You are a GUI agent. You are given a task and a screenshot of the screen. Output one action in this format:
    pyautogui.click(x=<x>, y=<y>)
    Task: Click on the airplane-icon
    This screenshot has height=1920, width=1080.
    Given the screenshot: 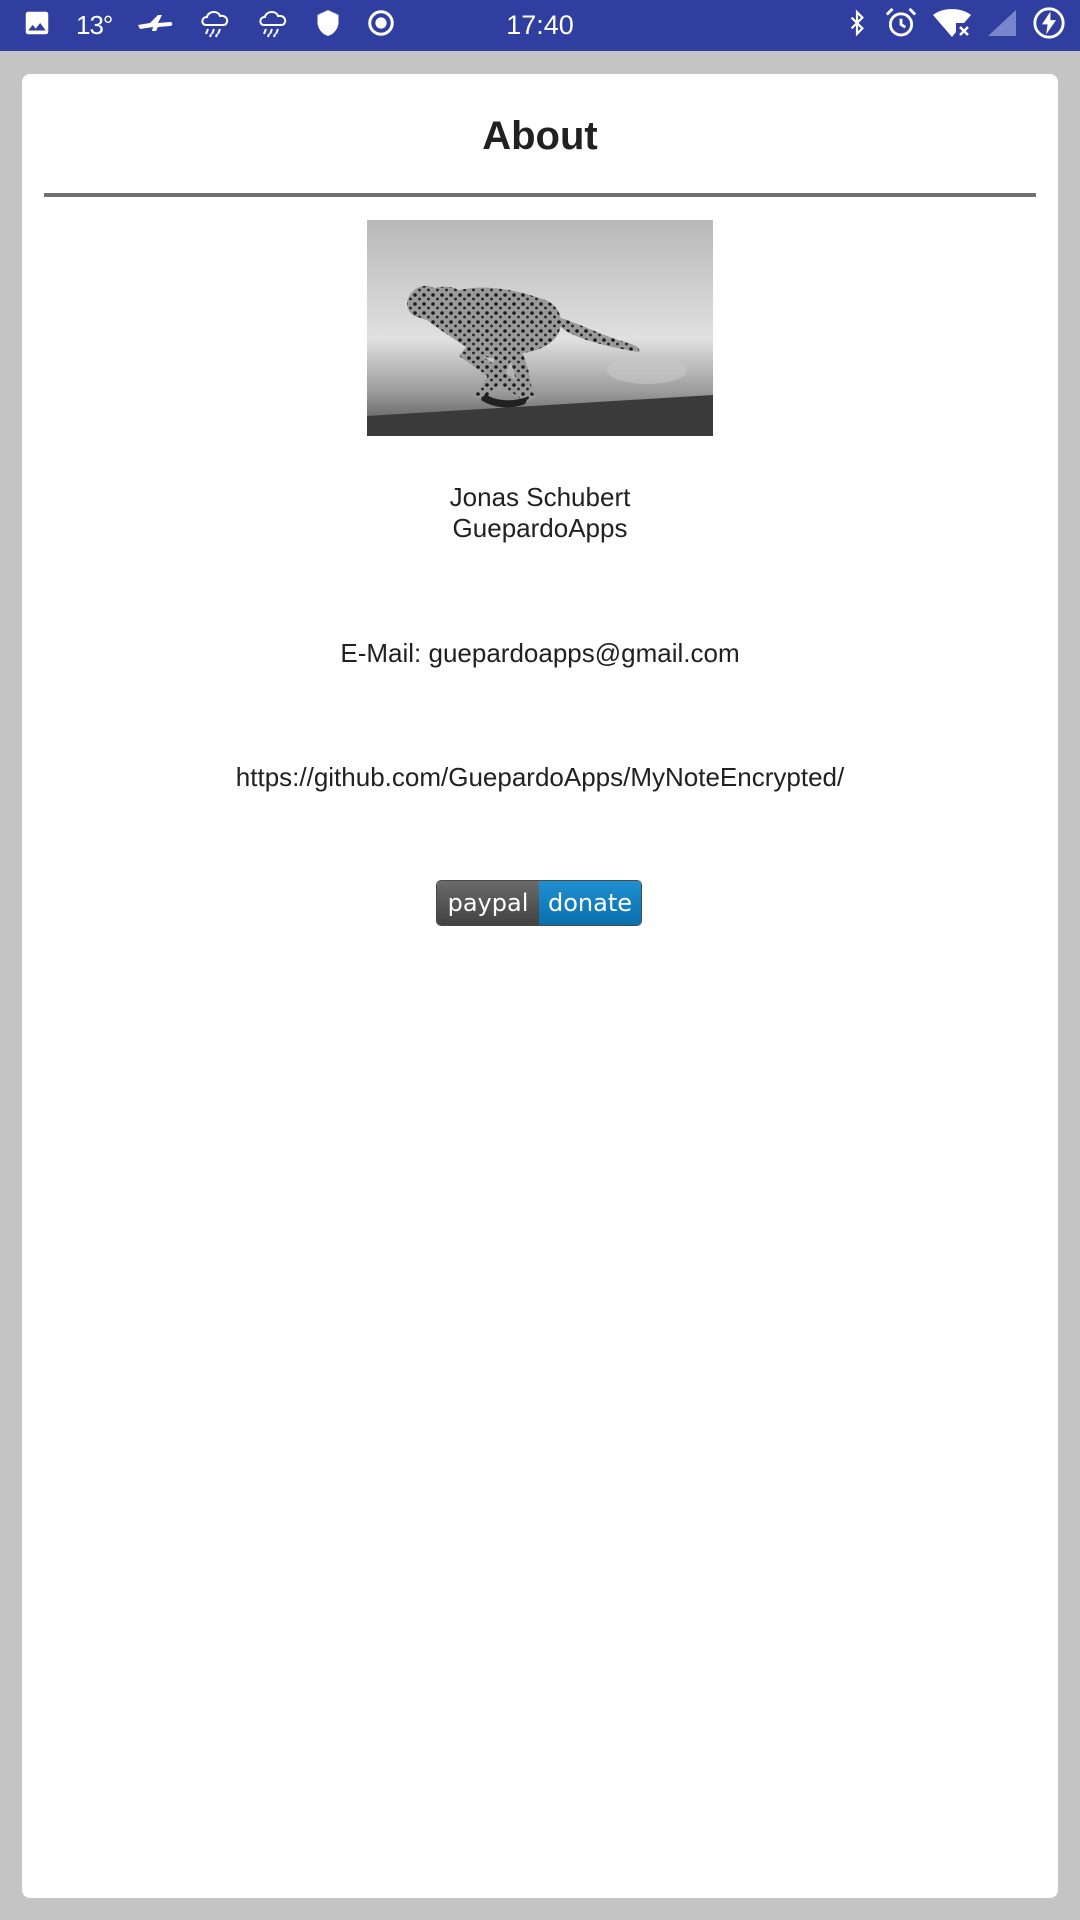 What is the action you would take?
    pyautogui.click(x=155, y=25)
    